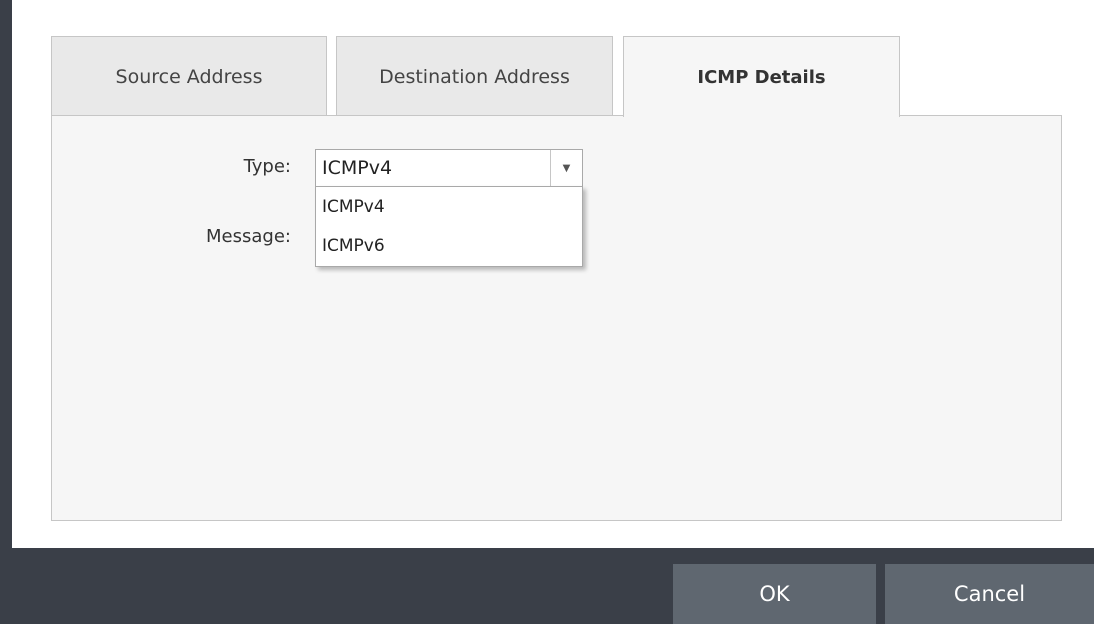 This screenshot has width=1094, height=624. Describe the element at coordinates (353, 206) in the screenshot. I see `dropdown-option-label: ICMPv4` at that location.